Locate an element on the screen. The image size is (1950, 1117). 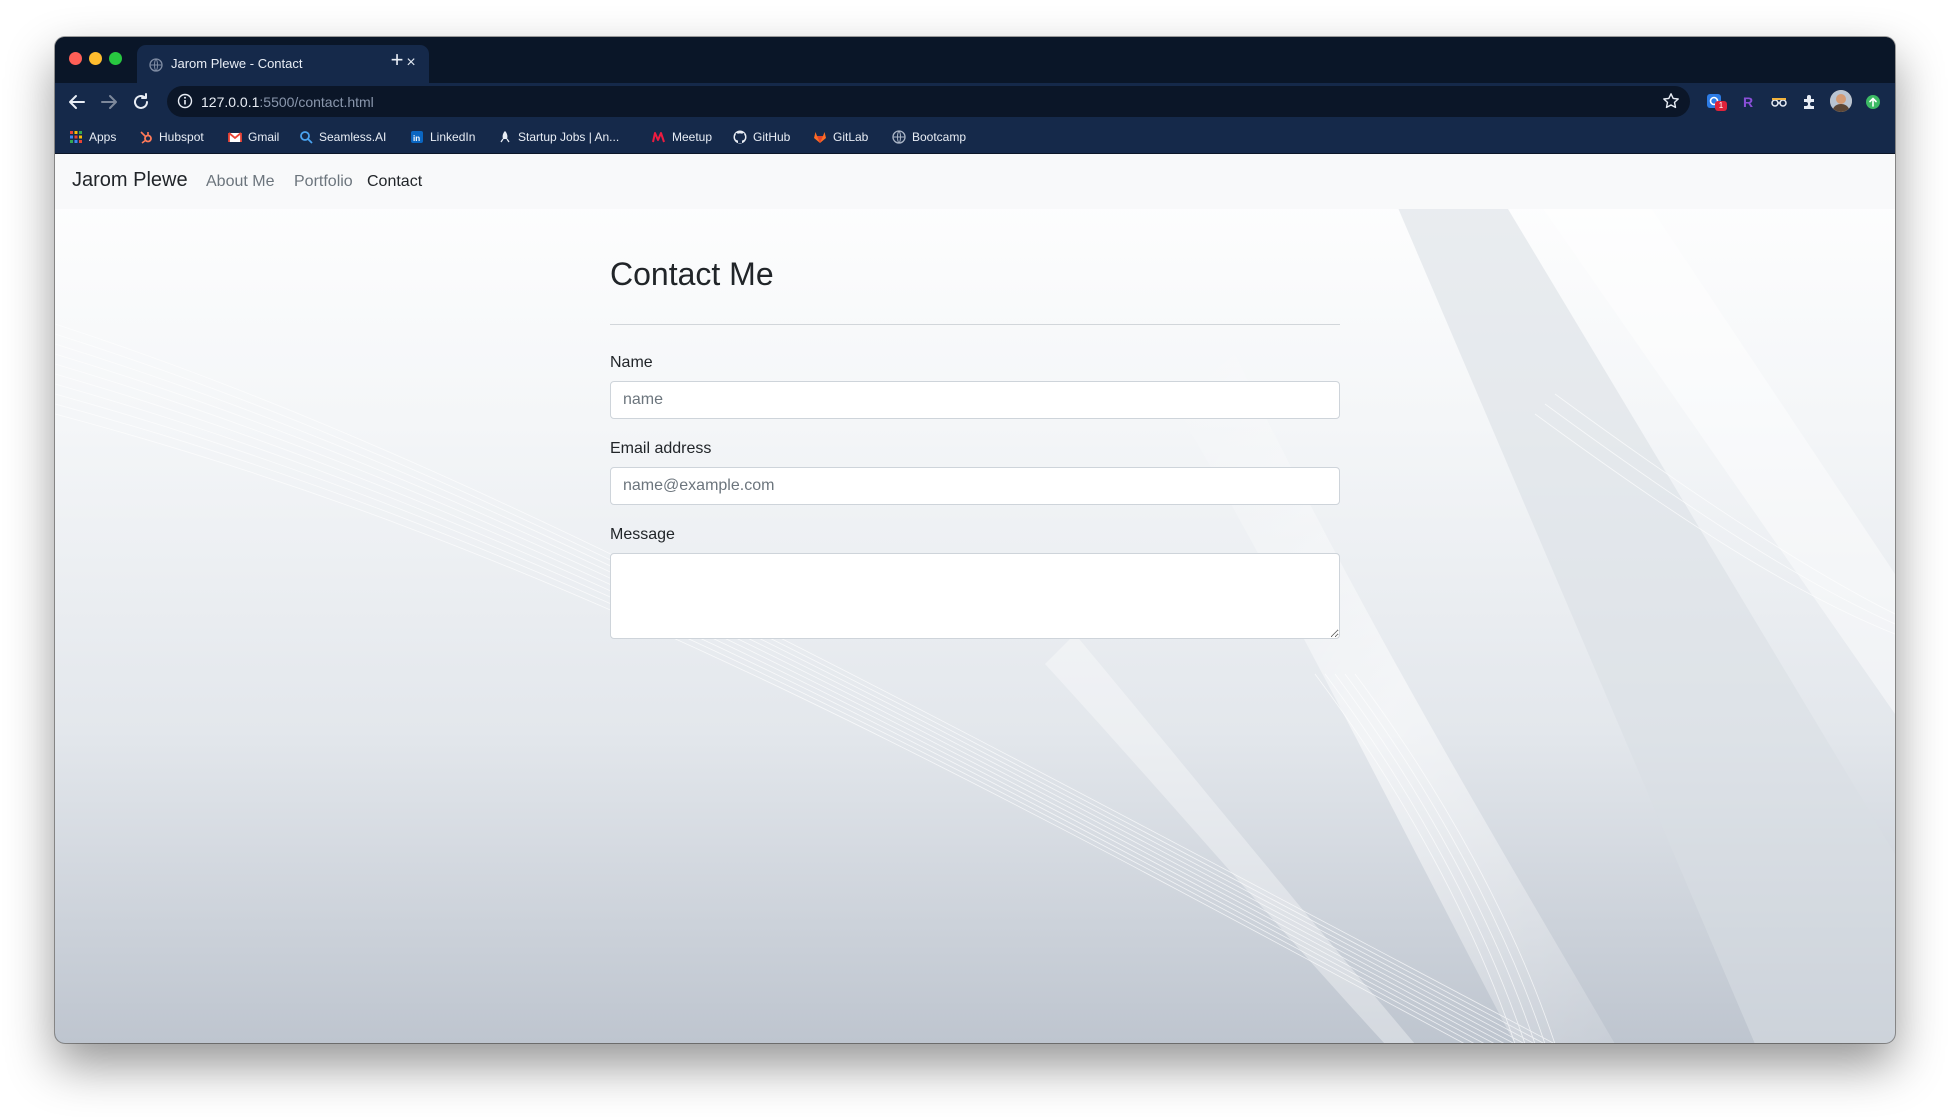
bookmark-github: GitHub is located at coordinates (761, 137).